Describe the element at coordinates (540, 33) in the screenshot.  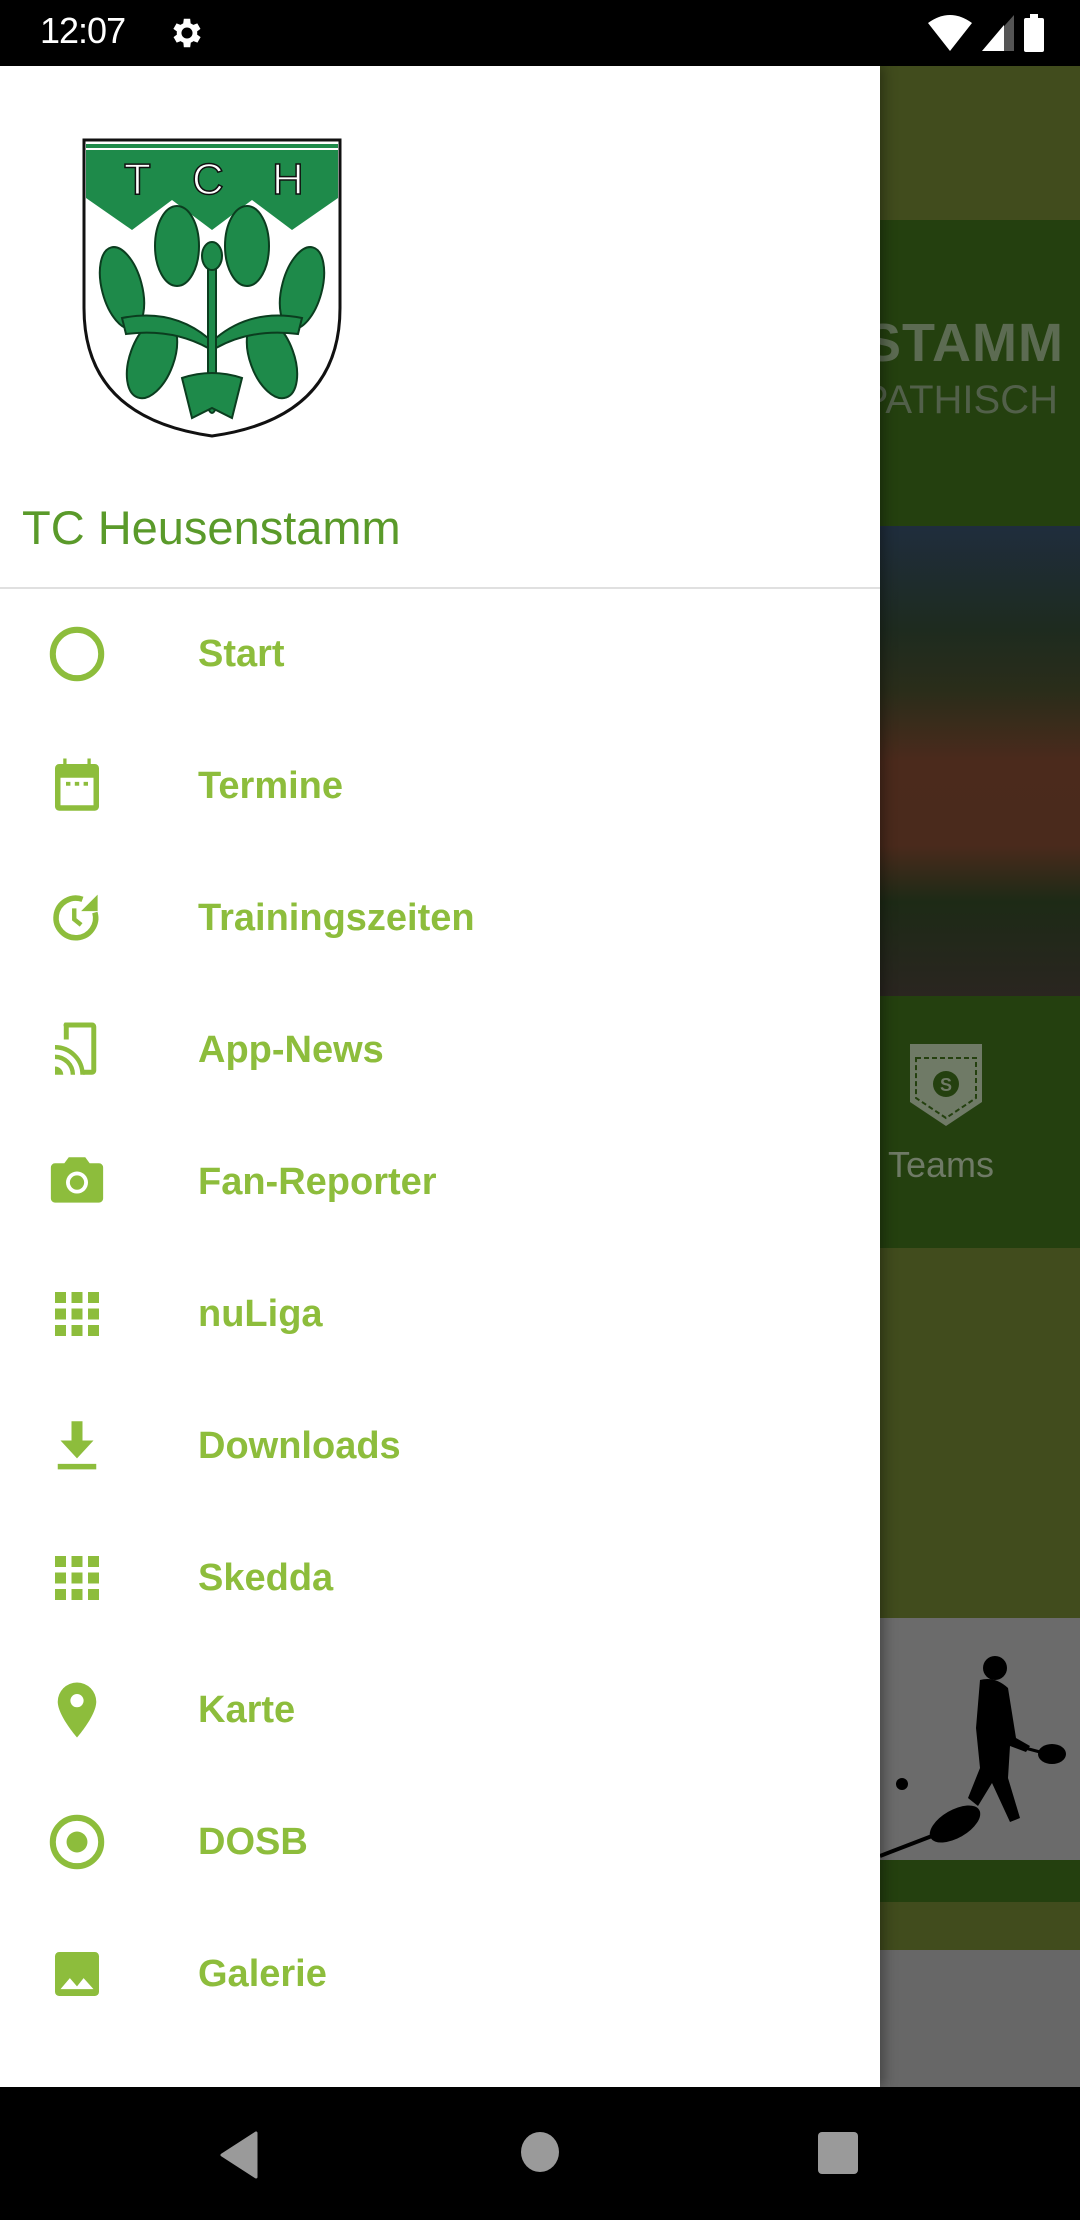
I see `status-bar: 12:07` at that location.